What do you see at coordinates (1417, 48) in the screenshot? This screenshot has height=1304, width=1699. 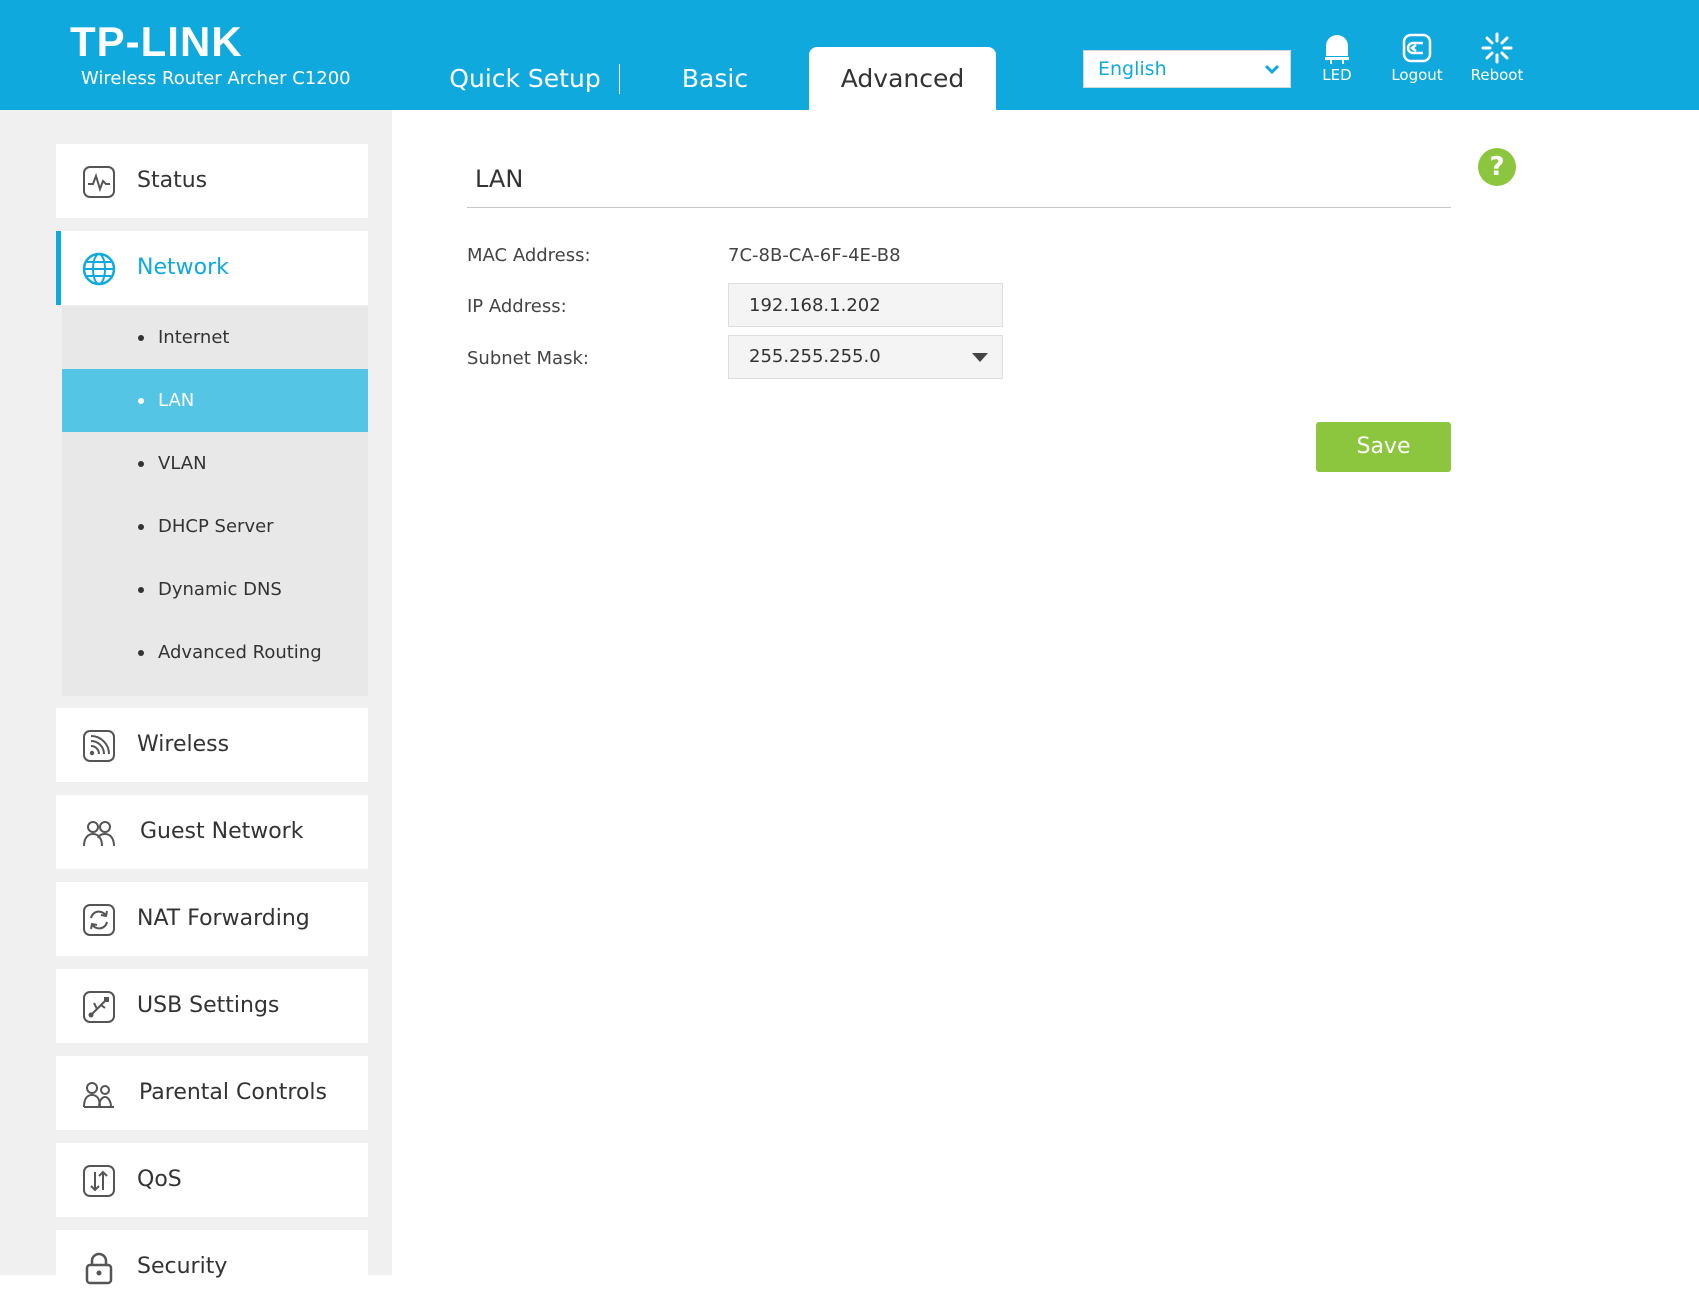 I see `logout-icon` at bounding box center [1417, 48].